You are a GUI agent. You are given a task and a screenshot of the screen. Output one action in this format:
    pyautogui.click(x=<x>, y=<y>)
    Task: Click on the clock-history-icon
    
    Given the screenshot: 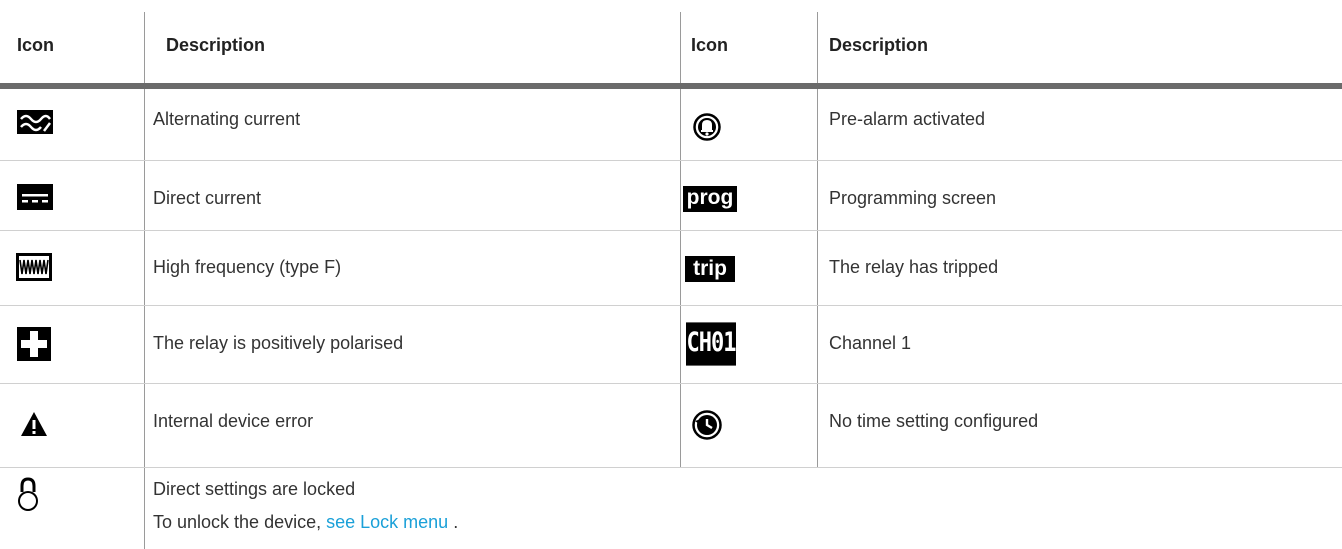 What is the action you would take?
    pyautogui.click(x=707, y=425)
    